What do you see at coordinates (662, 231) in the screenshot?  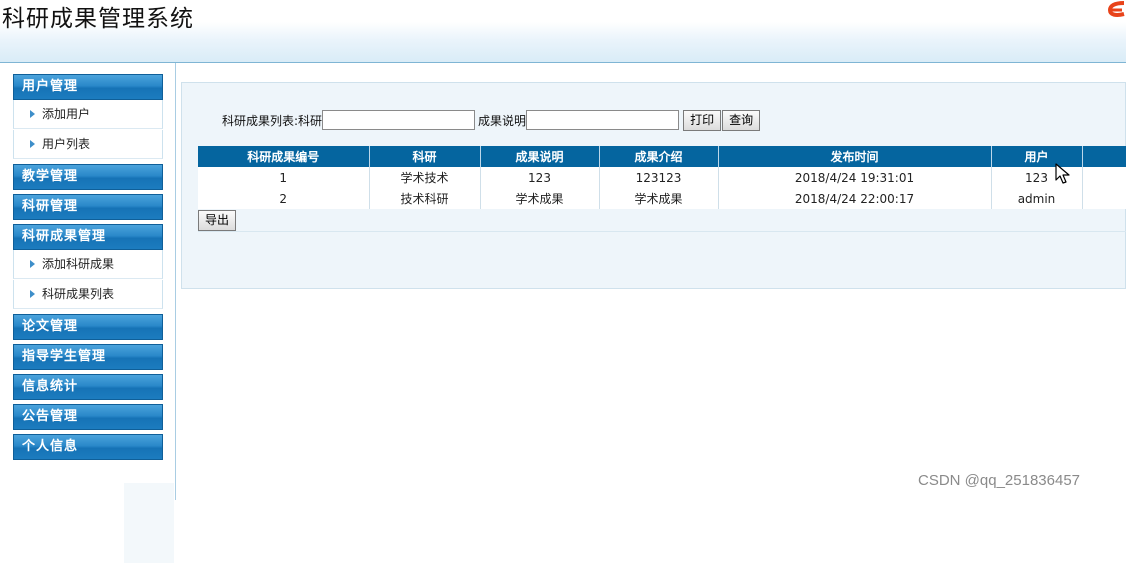 I see `divider` at bounding box center [662, 231].